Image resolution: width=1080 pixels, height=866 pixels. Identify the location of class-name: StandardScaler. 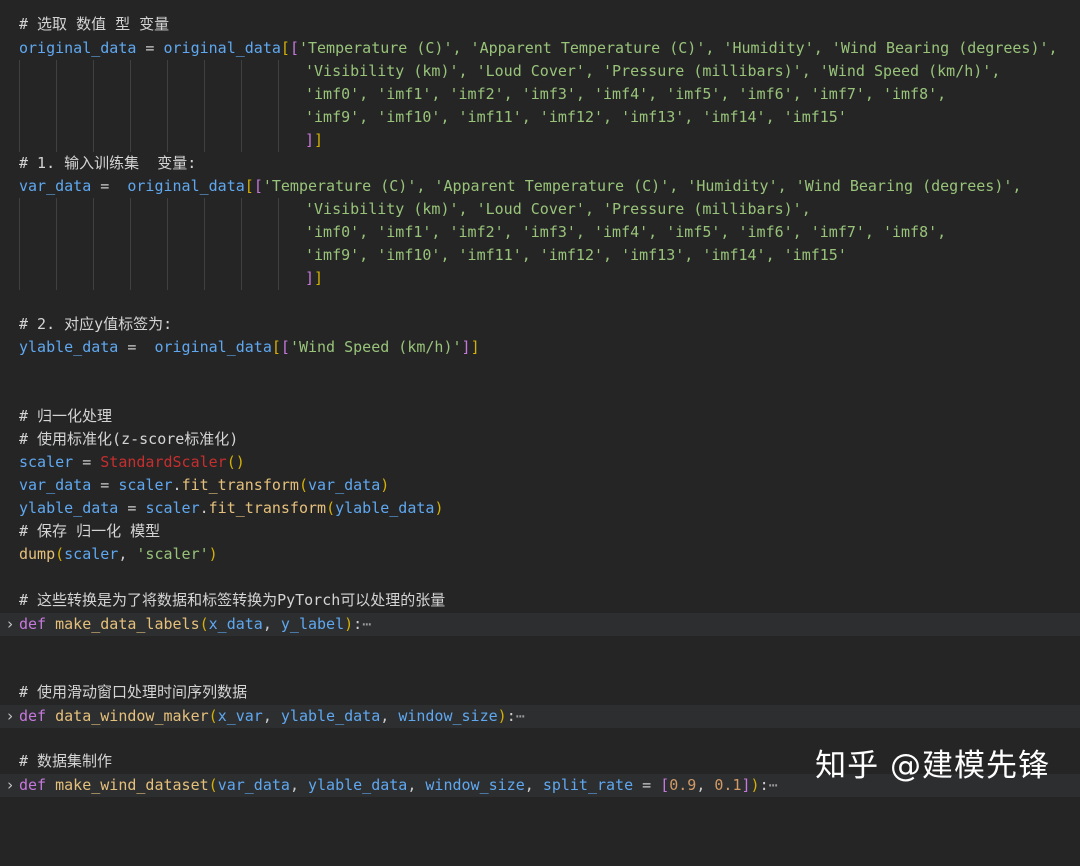
(163, 462).